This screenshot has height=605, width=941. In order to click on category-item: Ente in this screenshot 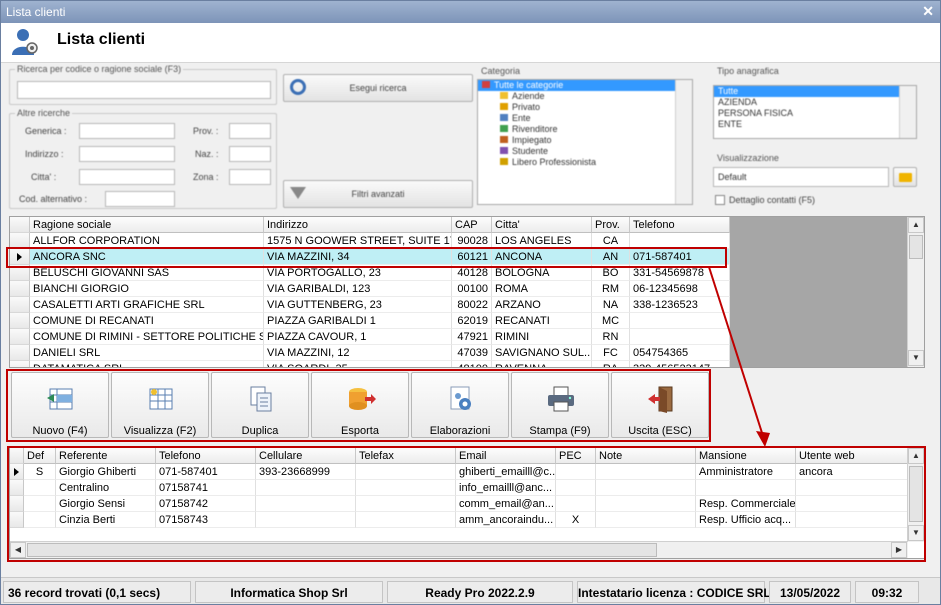, I will do `click(585, 118)`.